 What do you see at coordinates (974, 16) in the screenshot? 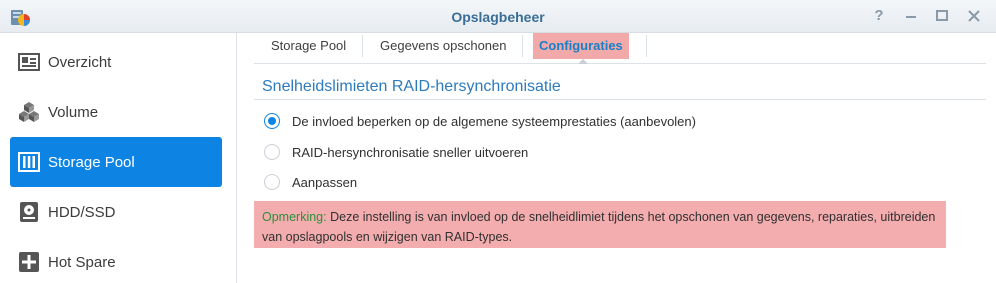
I see `close-icon` at bounding box center [974, 16].